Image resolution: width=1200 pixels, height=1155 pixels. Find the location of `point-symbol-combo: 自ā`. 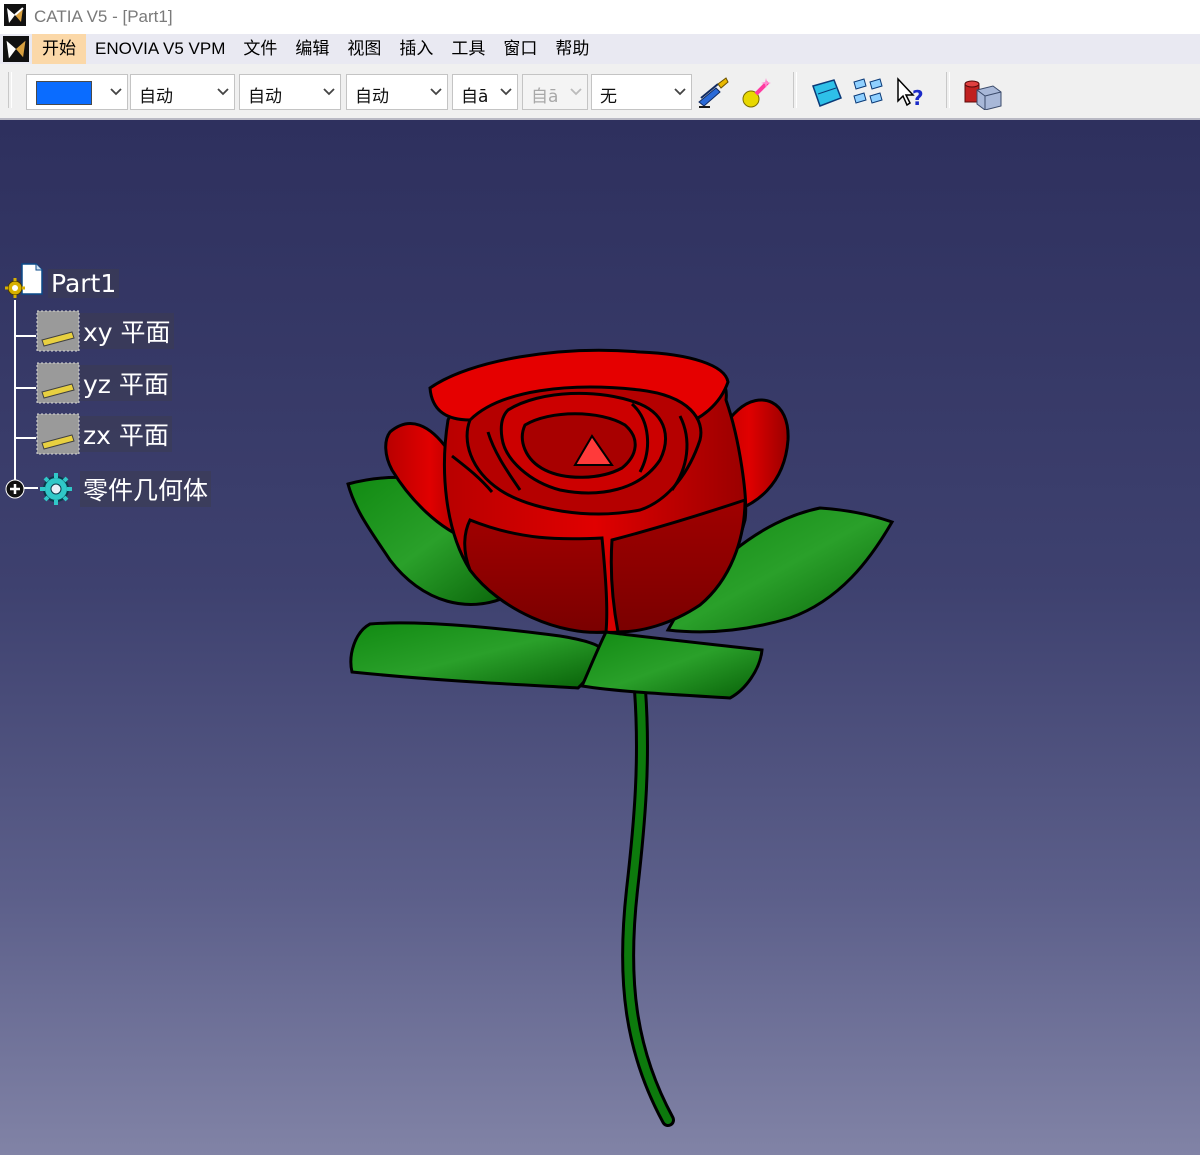

point-symbol-combo: 自ā is located at coordinates (485, 92).